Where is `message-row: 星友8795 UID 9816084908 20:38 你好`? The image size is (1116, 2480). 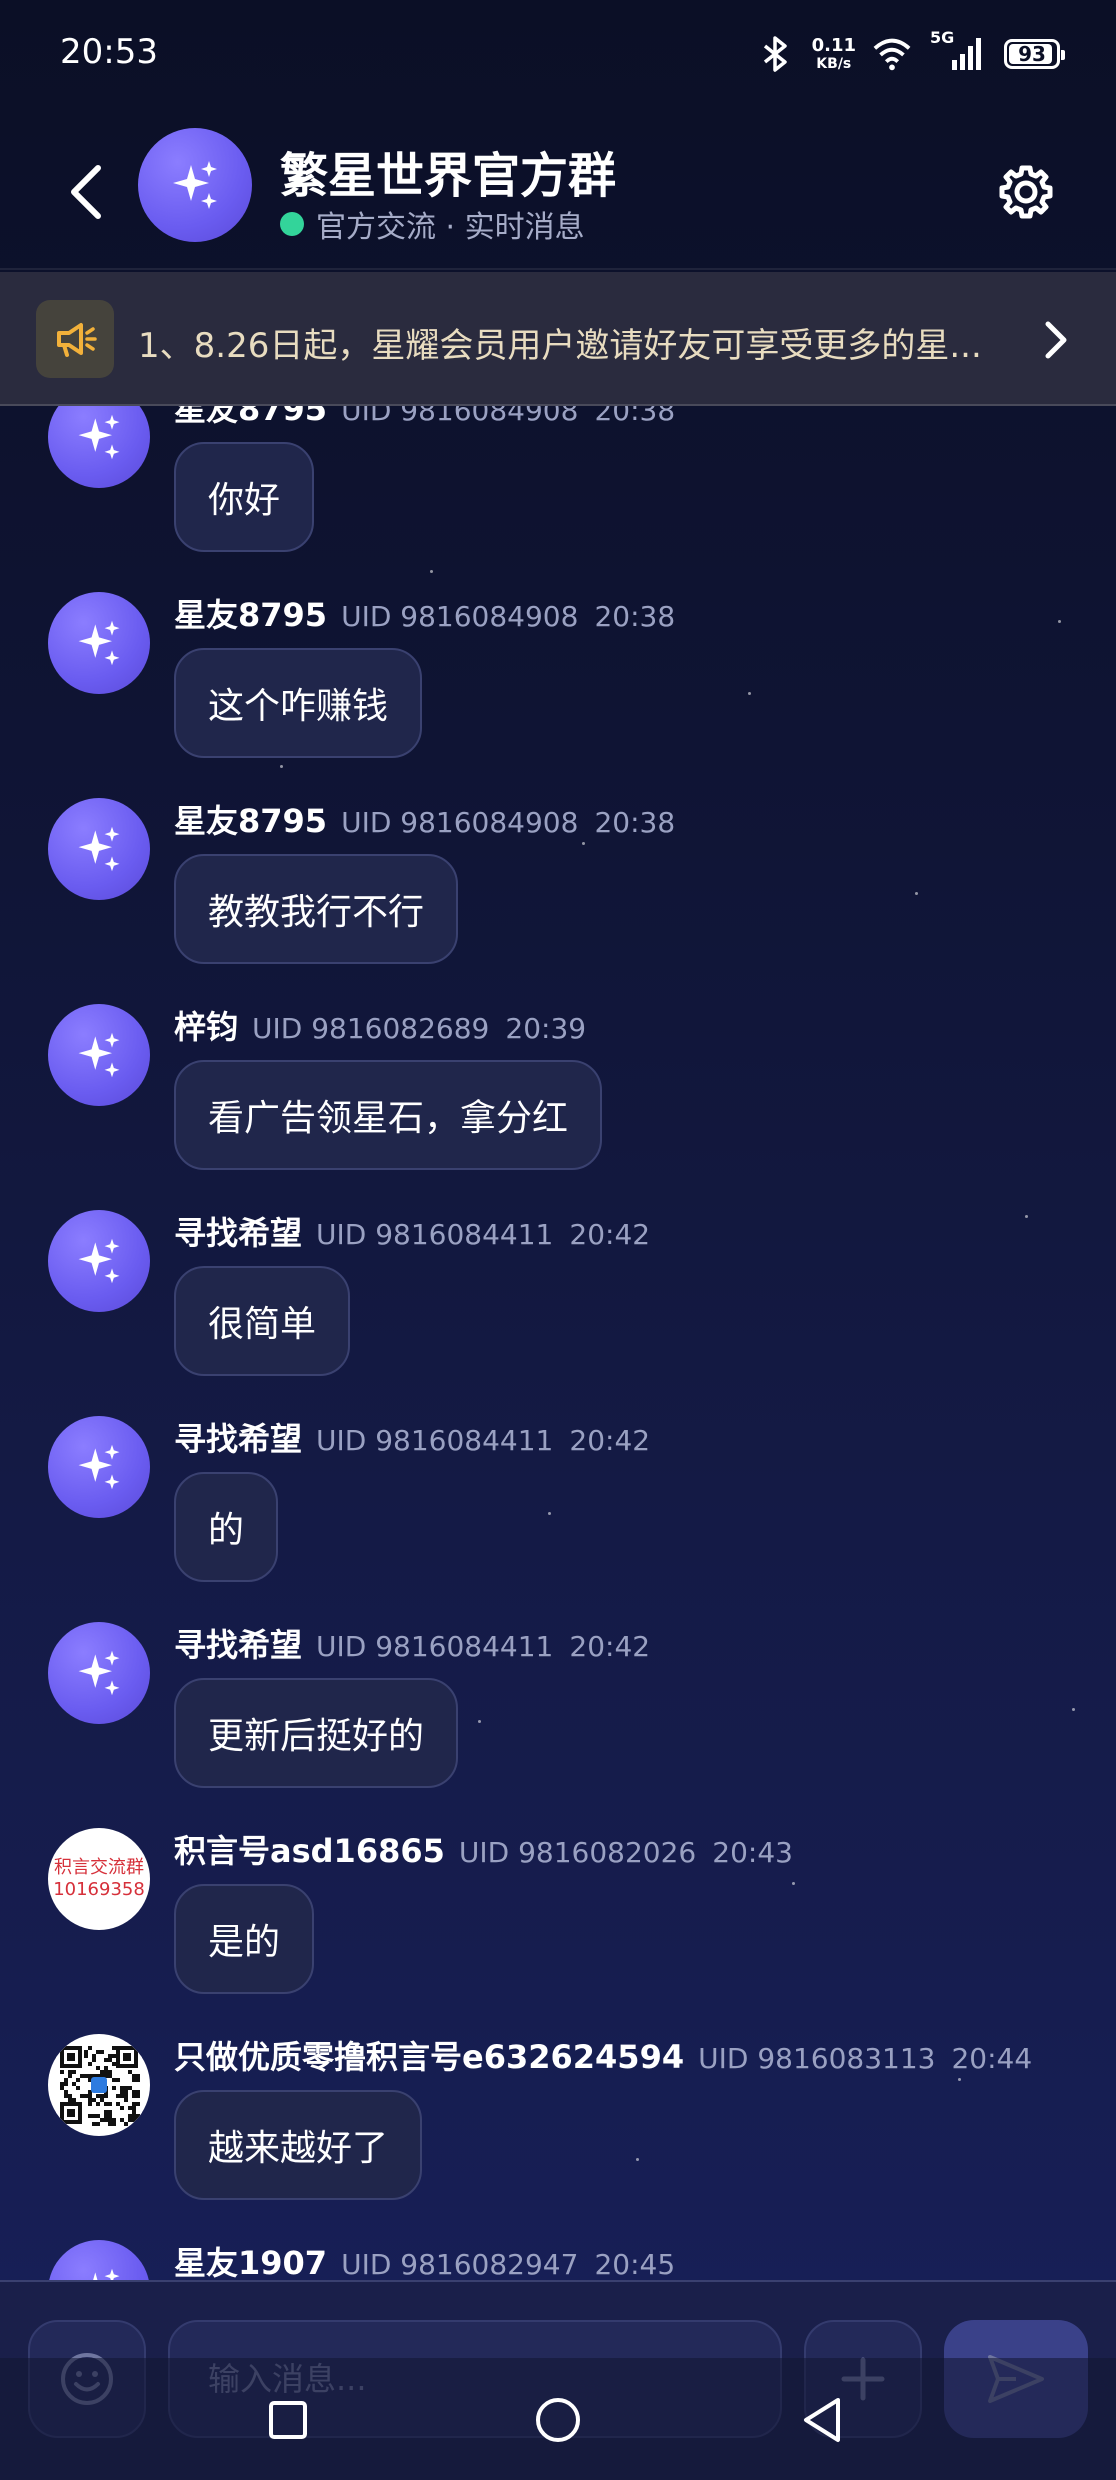
message-row: 星友8795 UID 9816084908 20:38 你好 is located at coordinates (558, 498).